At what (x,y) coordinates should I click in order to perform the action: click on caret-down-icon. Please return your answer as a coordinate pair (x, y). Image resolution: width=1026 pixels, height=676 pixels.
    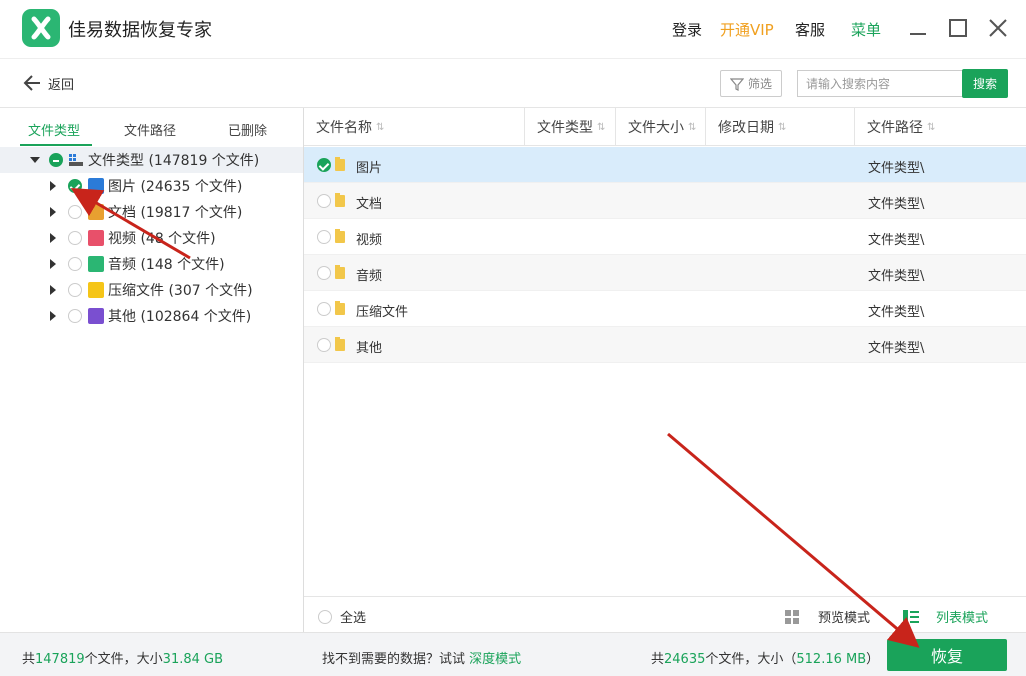
    Looking at the image, I should click on (35, 160).